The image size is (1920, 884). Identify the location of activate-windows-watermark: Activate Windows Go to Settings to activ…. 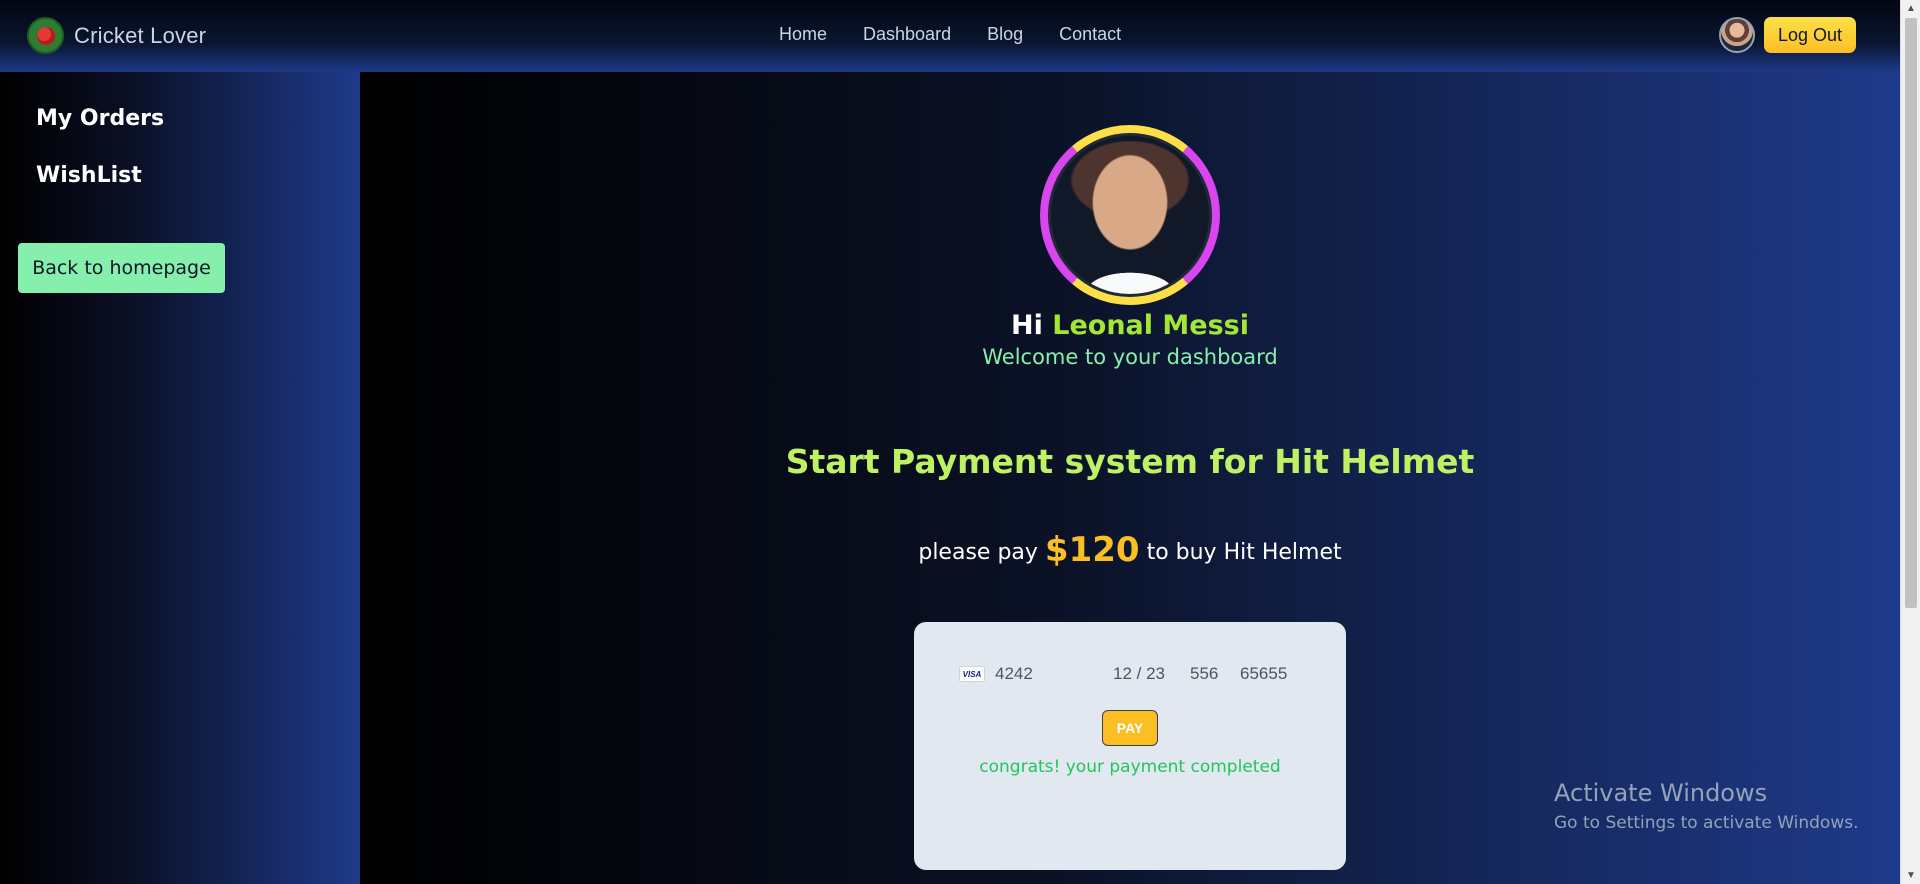
(1706, 806).